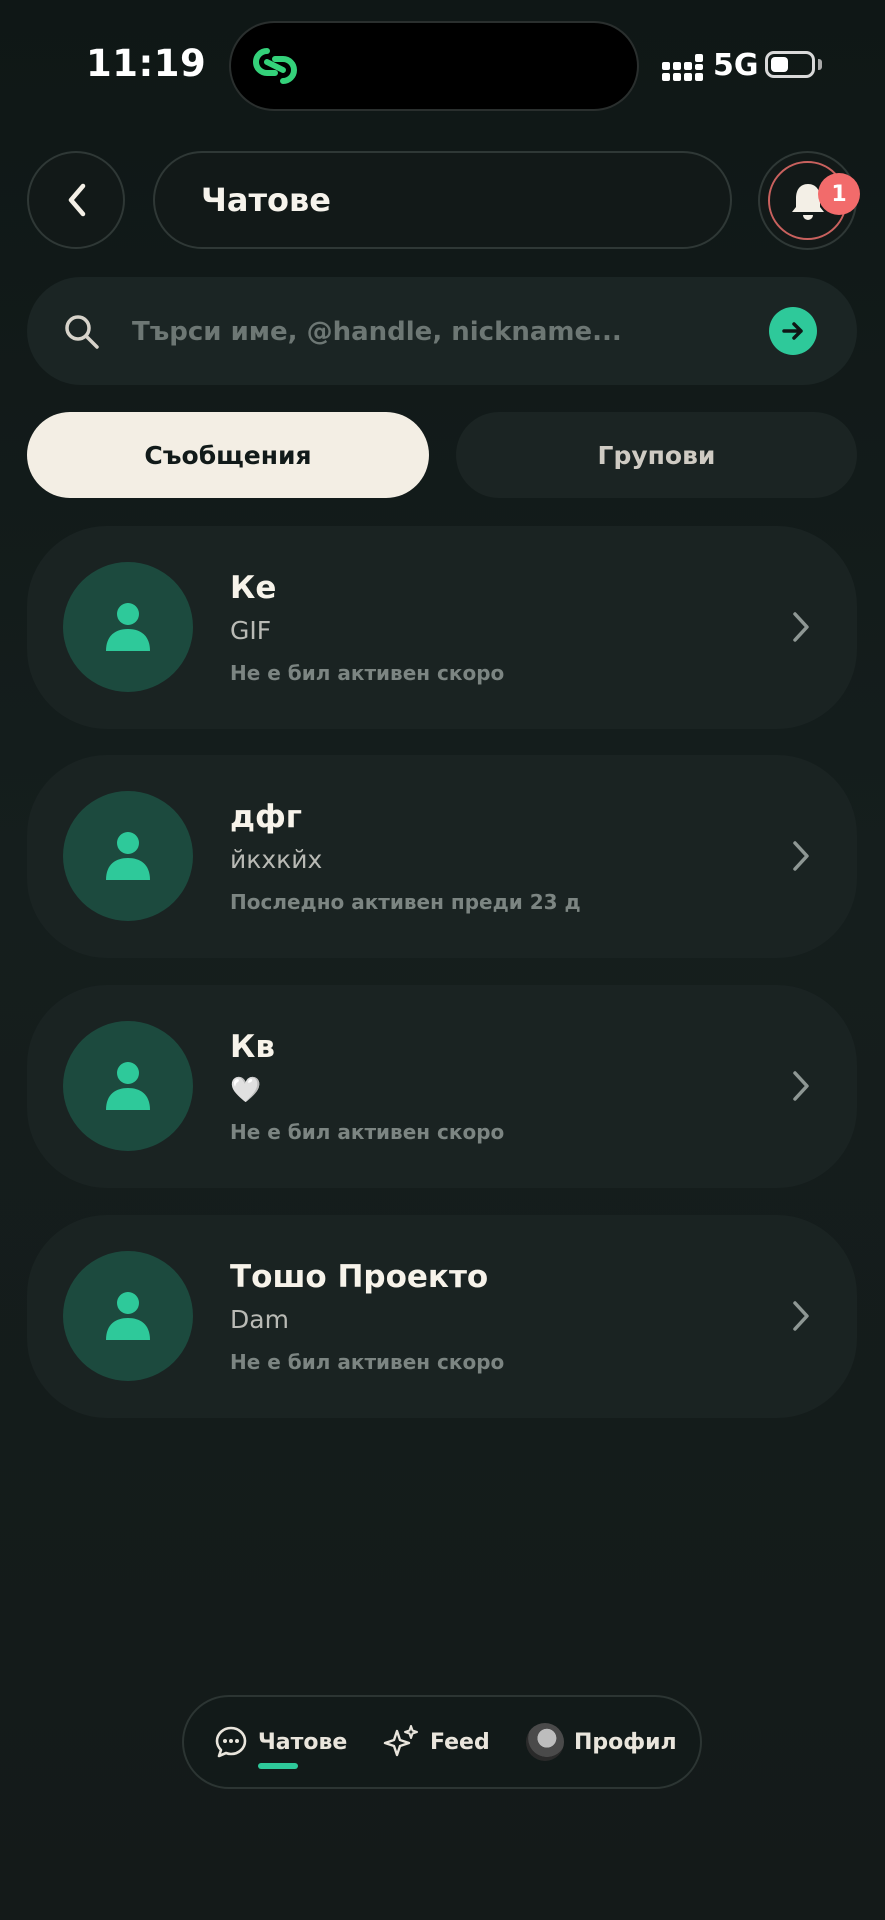 The width and height of the screenshot is (885, 1920). What do you see at coordinates (432, 332) in the screenshot?
I see `search-input` at bounding box center [432, 332].